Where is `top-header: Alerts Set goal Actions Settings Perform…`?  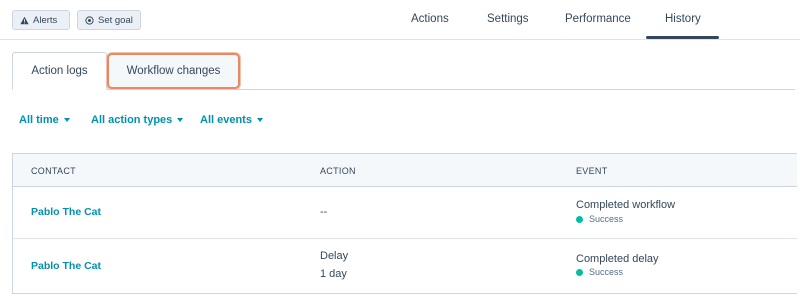
top-header: Alerts Set goal Actions Settings Perform… is located at coordinates (400, 20).